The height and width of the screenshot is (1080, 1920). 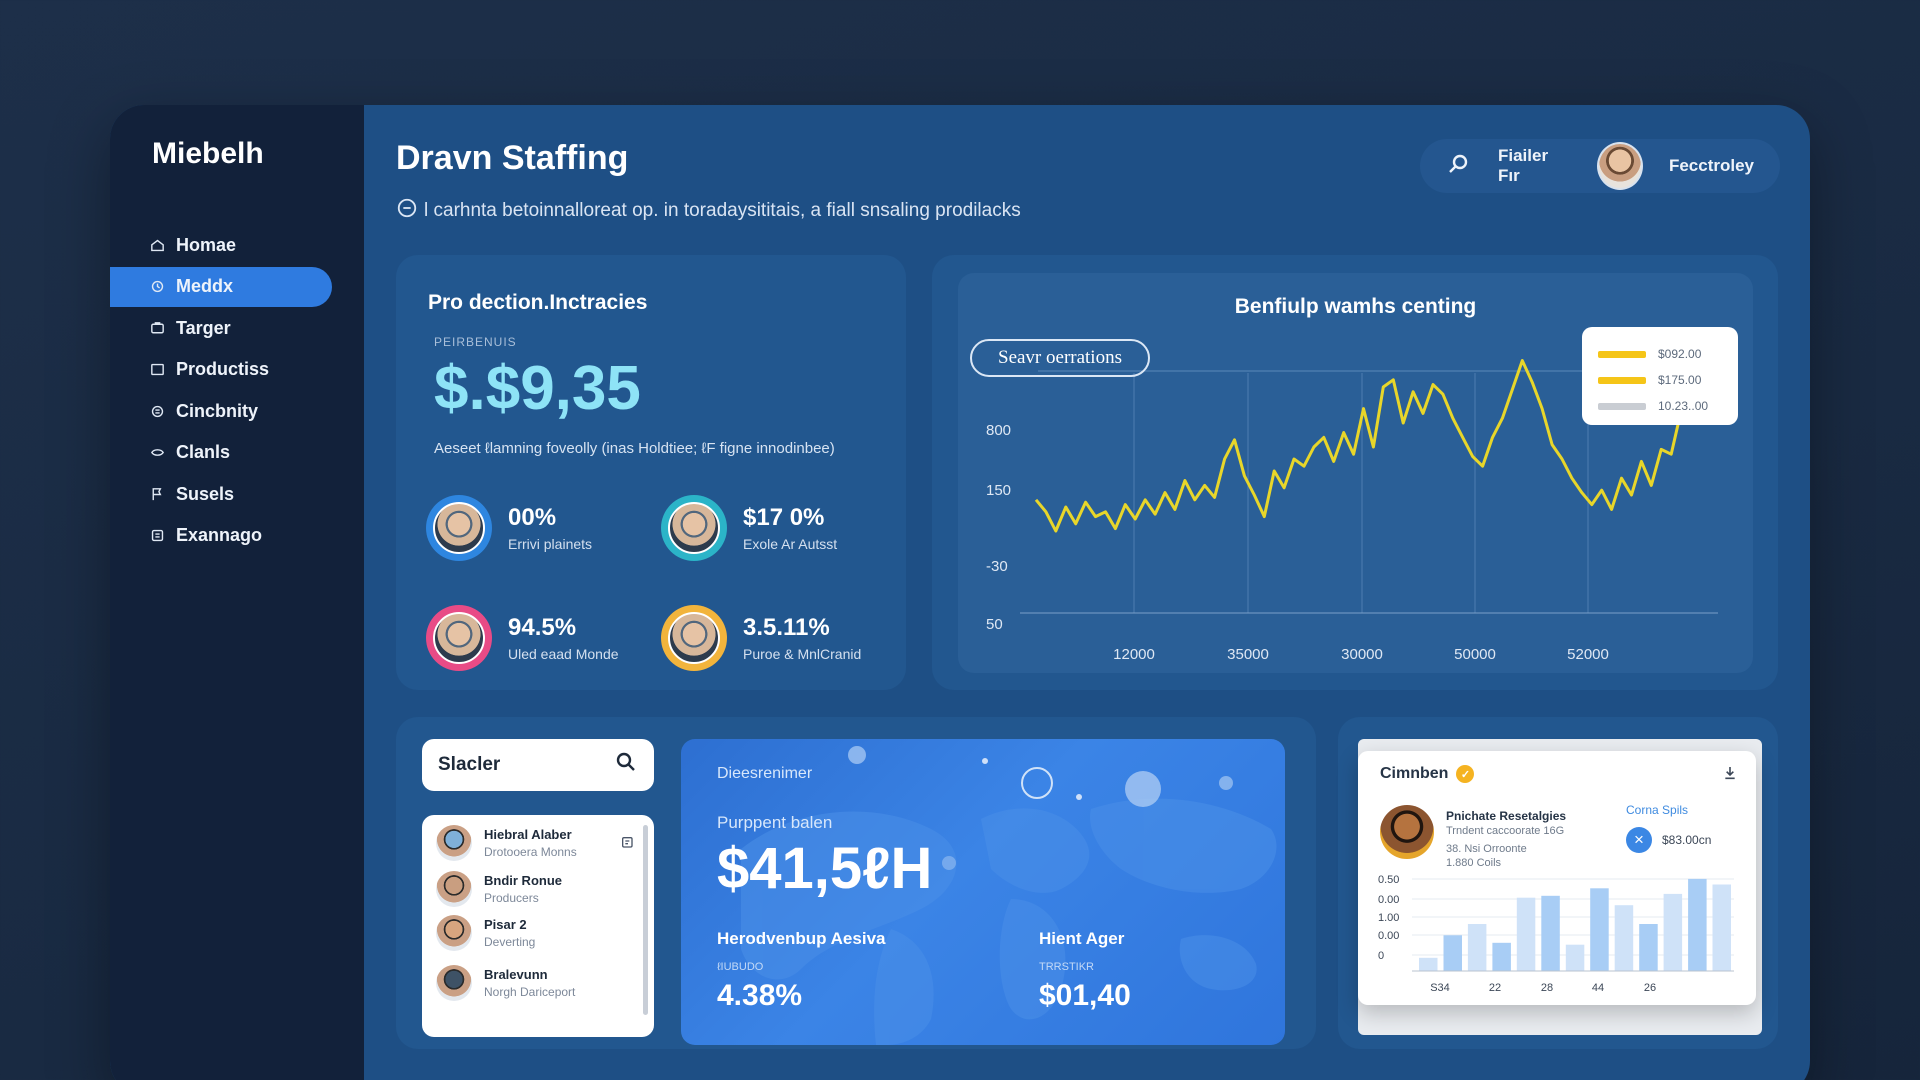 What do you see at coordinates (509, 933) in the screenshot?
I see `person-text: Pisar 2 Deverting` at bounding box center [509, 933].